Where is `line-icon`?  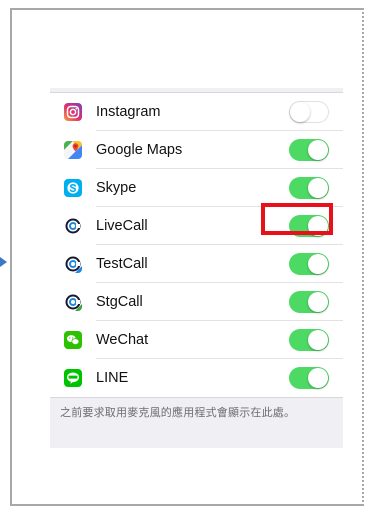 line-icon is located at coordinates (73, 378).